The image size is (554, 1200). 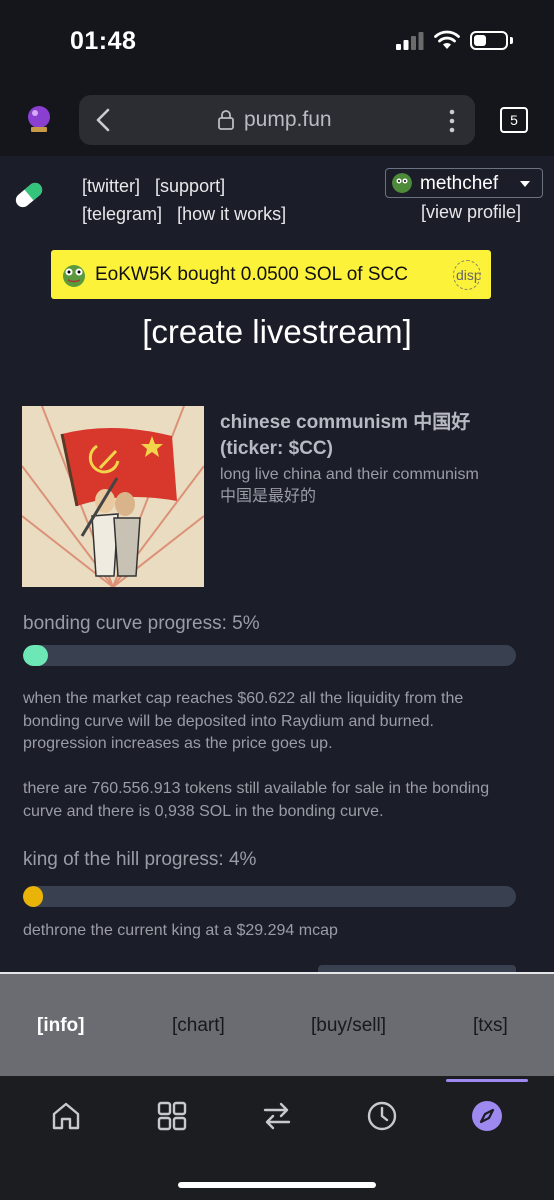 What do you see at coordinates (226, 120) in the screenshot?
I see `lock-icon` at bounding box center [226, 120].